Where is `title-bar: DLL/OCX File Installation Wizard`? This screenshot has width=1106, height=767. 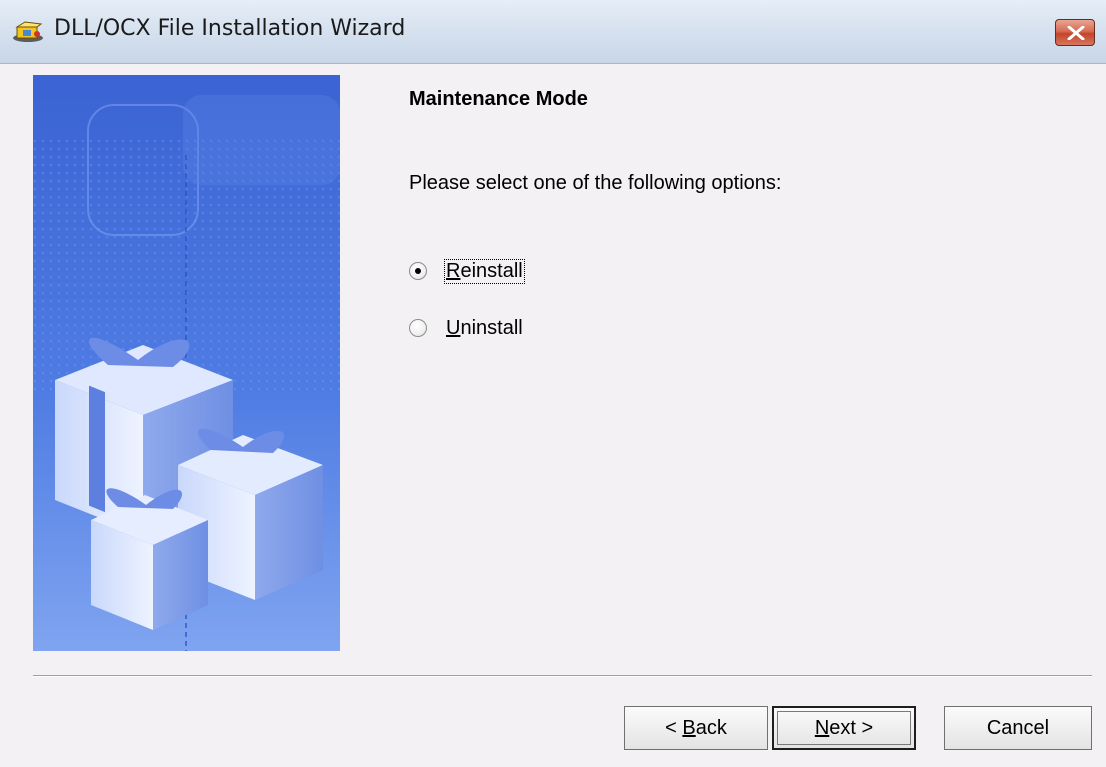
title-bar: DLL/OCX File Installation Wizard is located at coordinates (553, 32).